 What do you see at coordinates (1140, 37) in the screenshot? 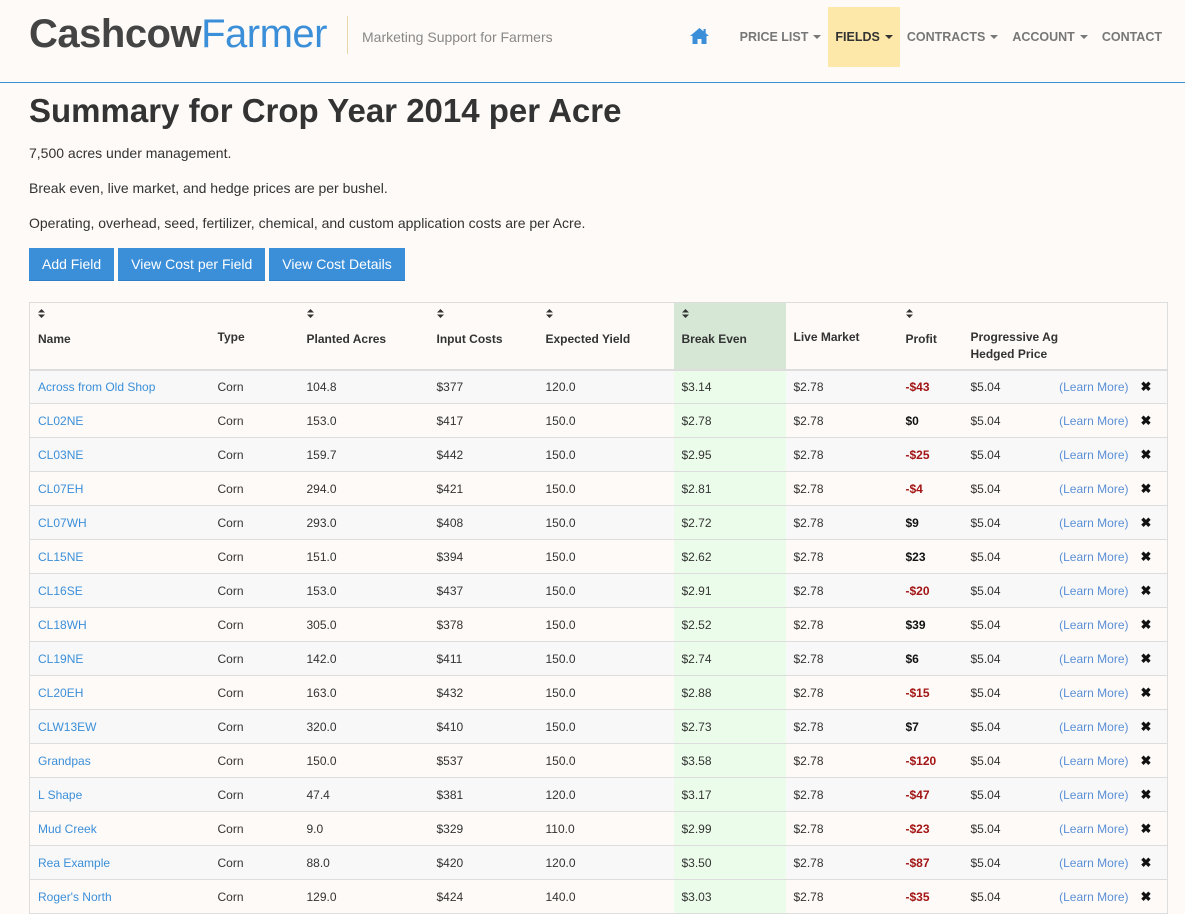
I see `nav-contact: CONTACT` at bounding box center [1140, 37].